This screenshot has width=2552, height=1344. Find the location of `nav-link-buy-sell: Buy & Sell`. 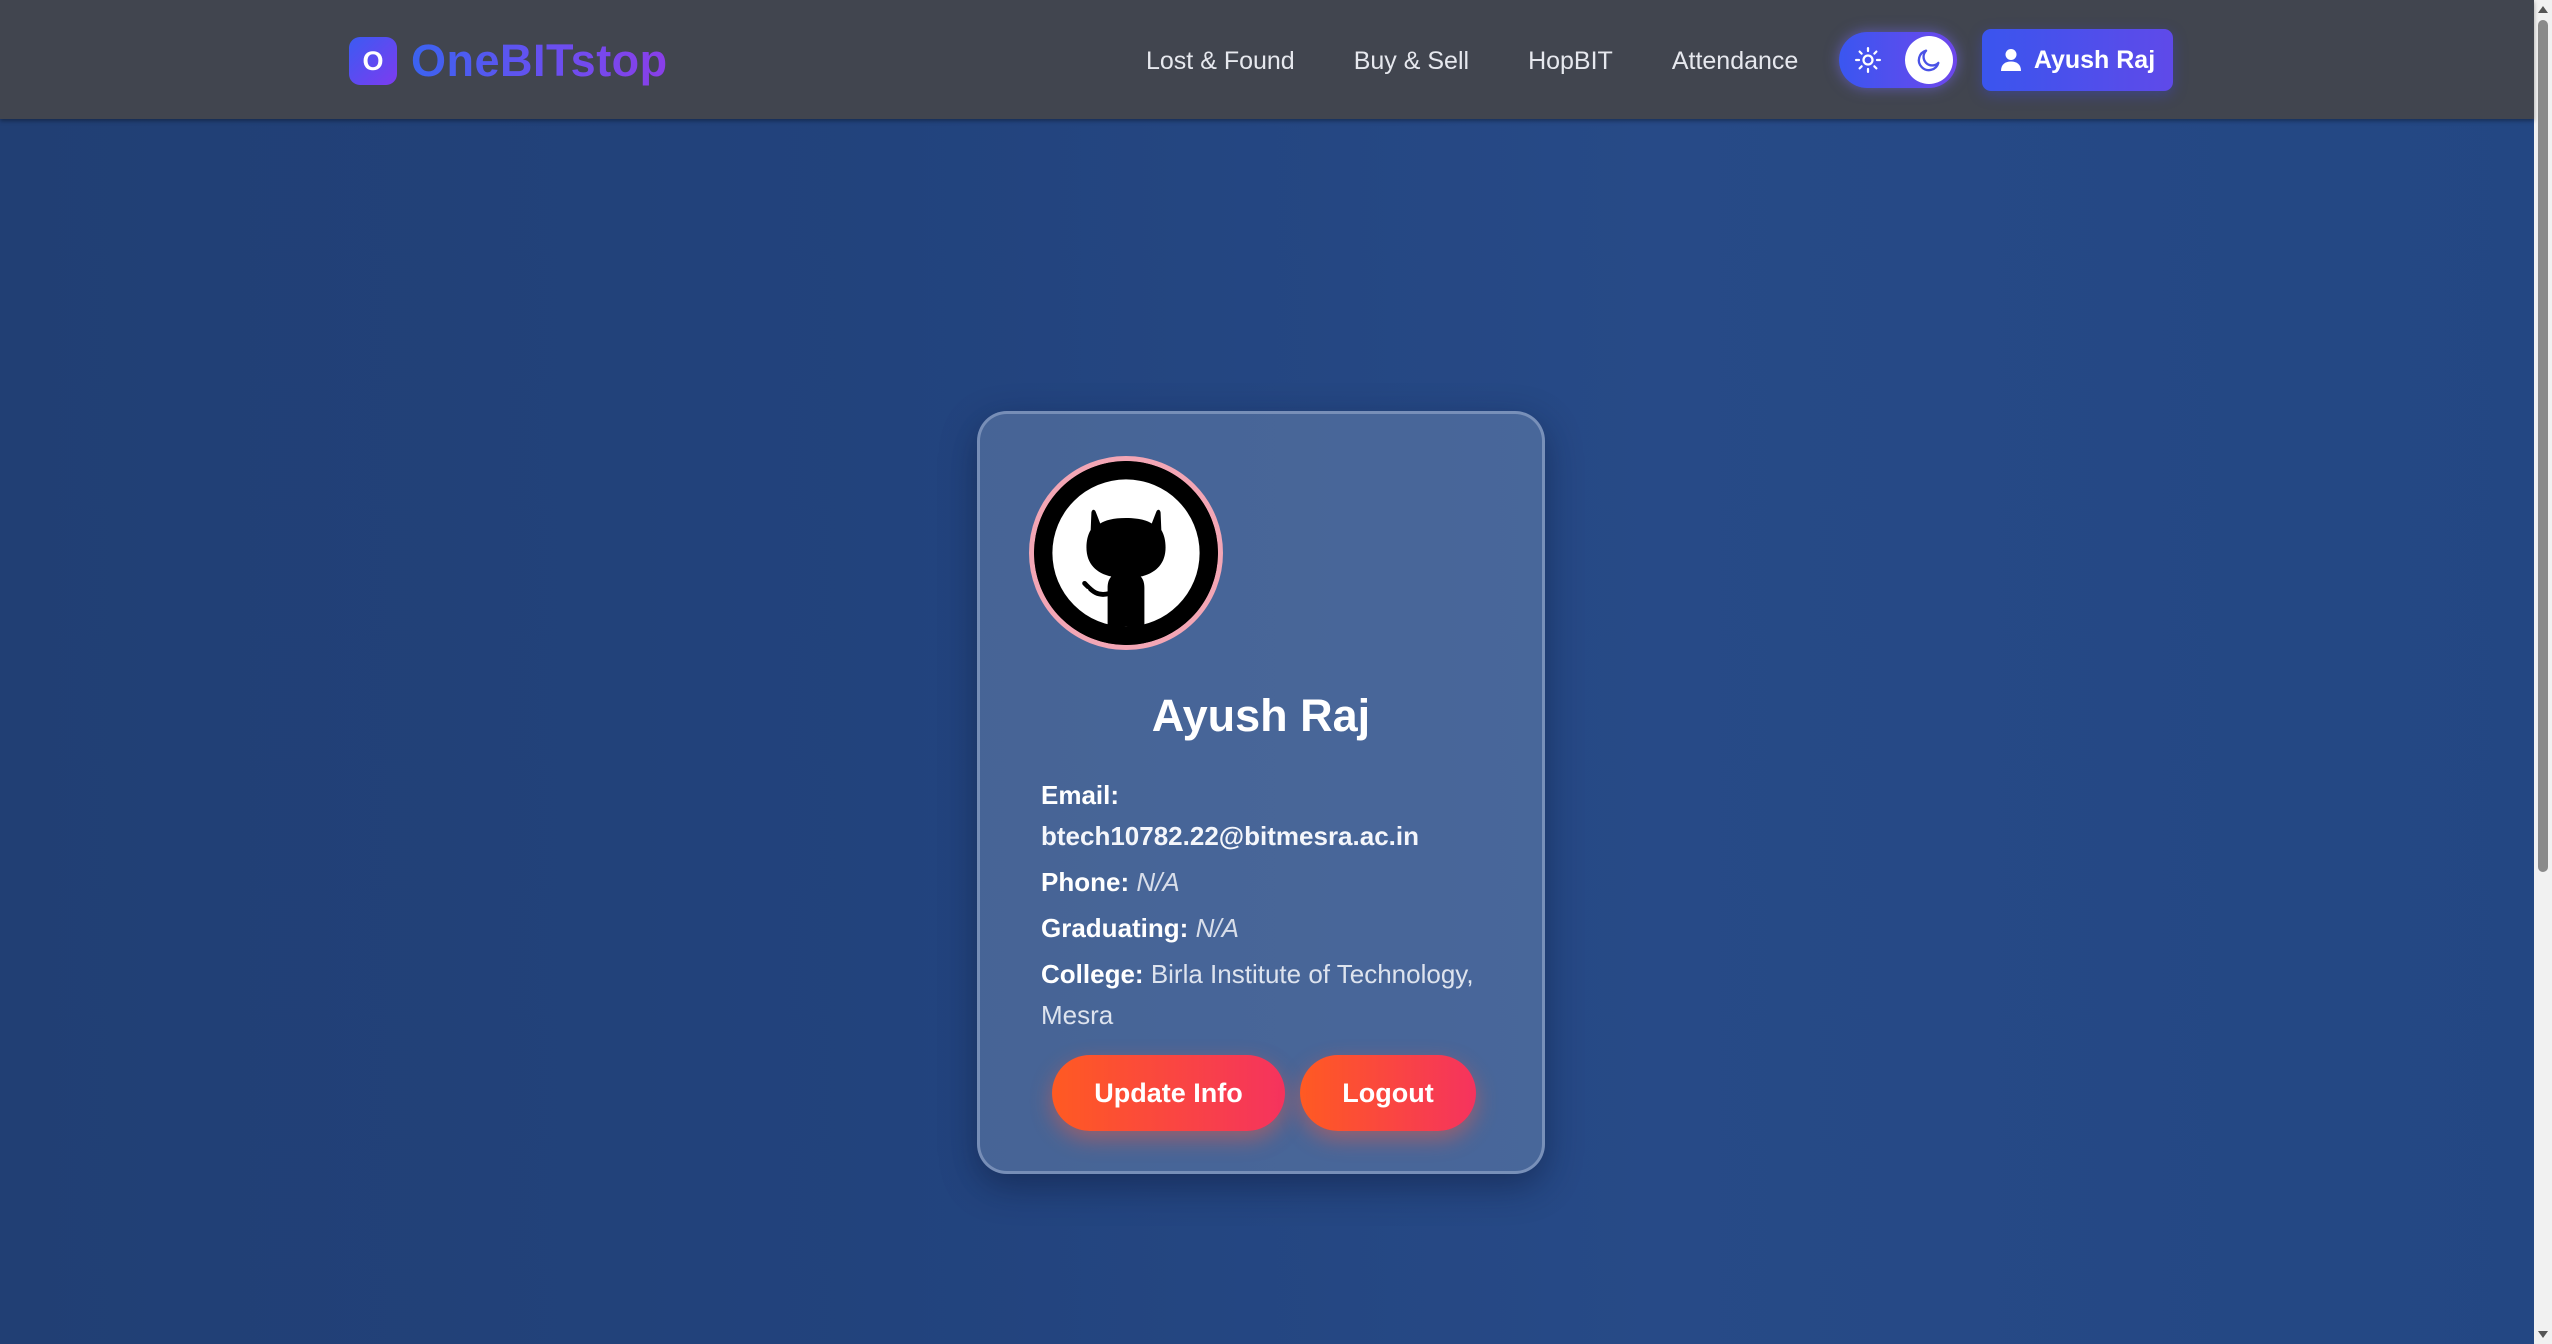

nav-link-buy-sell: Buy & Sell is located at coordinates (1411, 61).